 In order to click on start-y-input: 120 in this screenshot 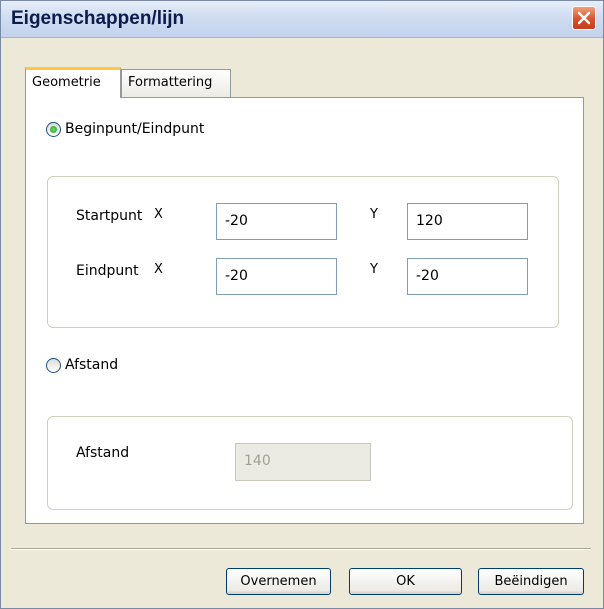, I will do `click(467, 221)`.